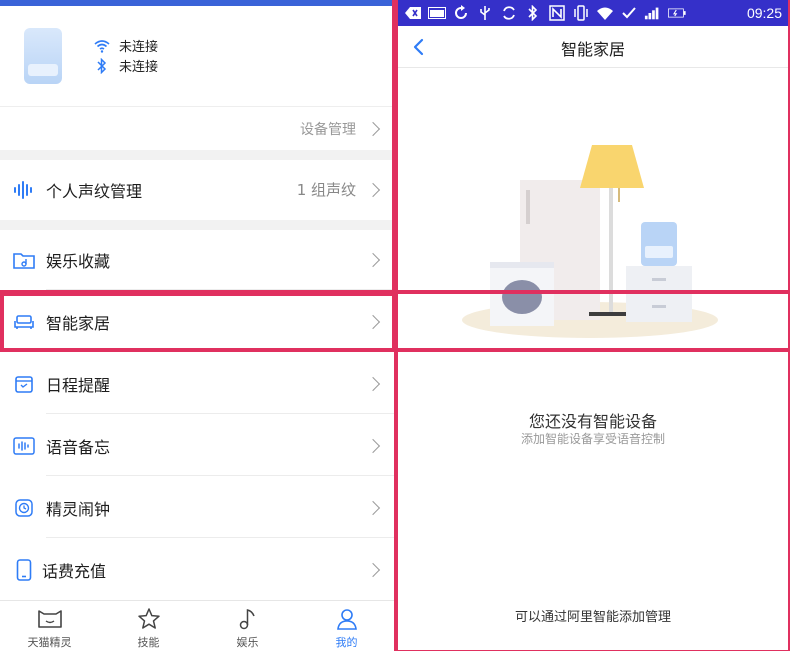 The height and width of the screenshot is (651, 790). I want to click on tab-tmall-genie: 天猫精灵, so click(49, 626).